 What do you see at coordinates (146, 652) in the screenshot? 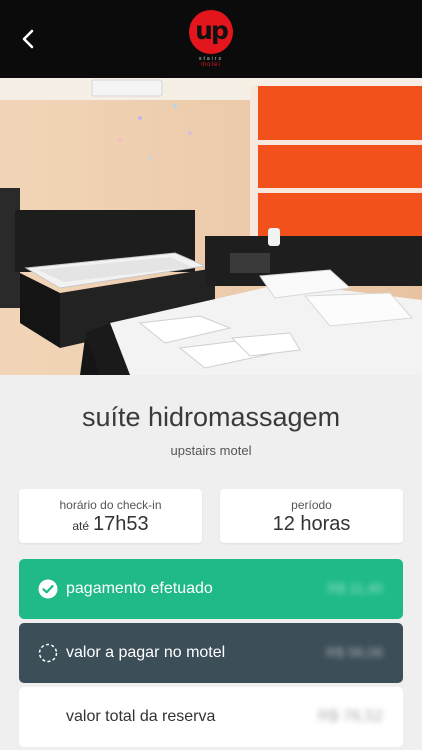
I see `due-label: valor a pagar no motel` at bounding box center [146, 652].